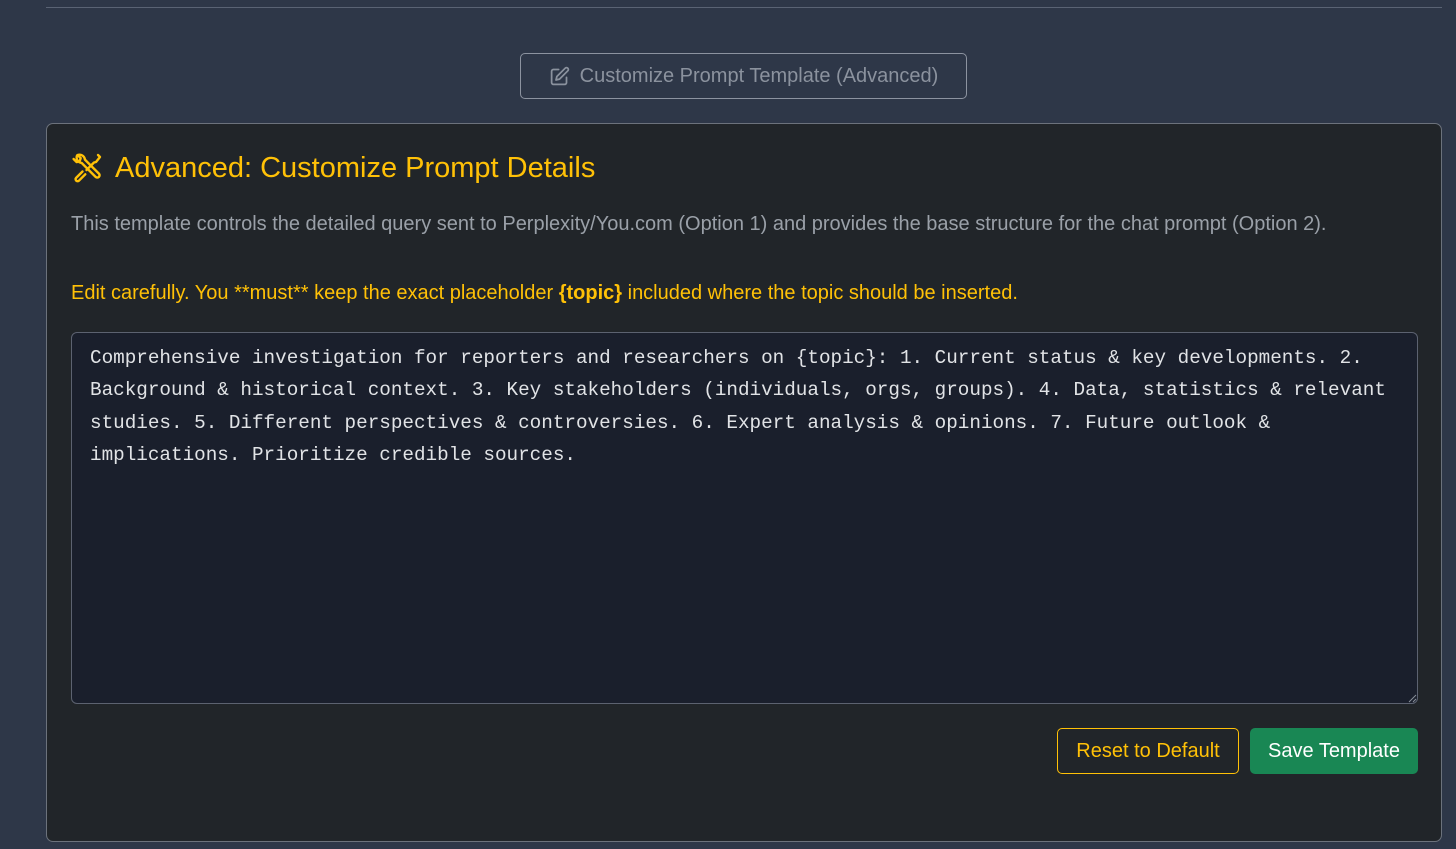  Describe the element at coordinates (1334, 751) in the screenshot. I see `save-template-button: Save Template` at that location.